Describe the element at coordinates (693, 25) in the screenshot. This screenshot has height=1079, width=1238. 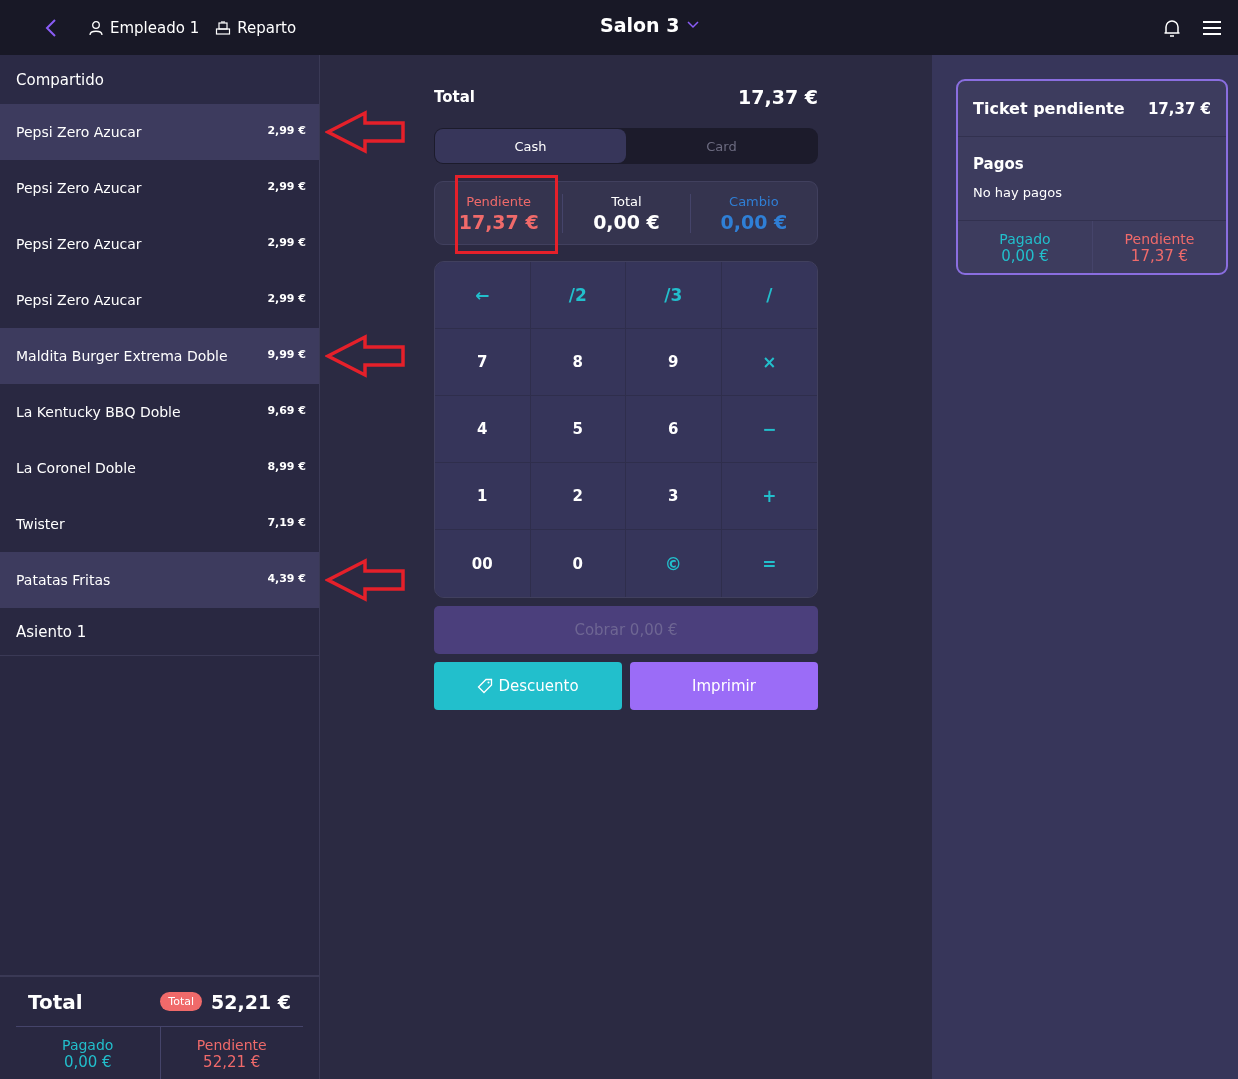
I see `chevron-down-icon` at that location.